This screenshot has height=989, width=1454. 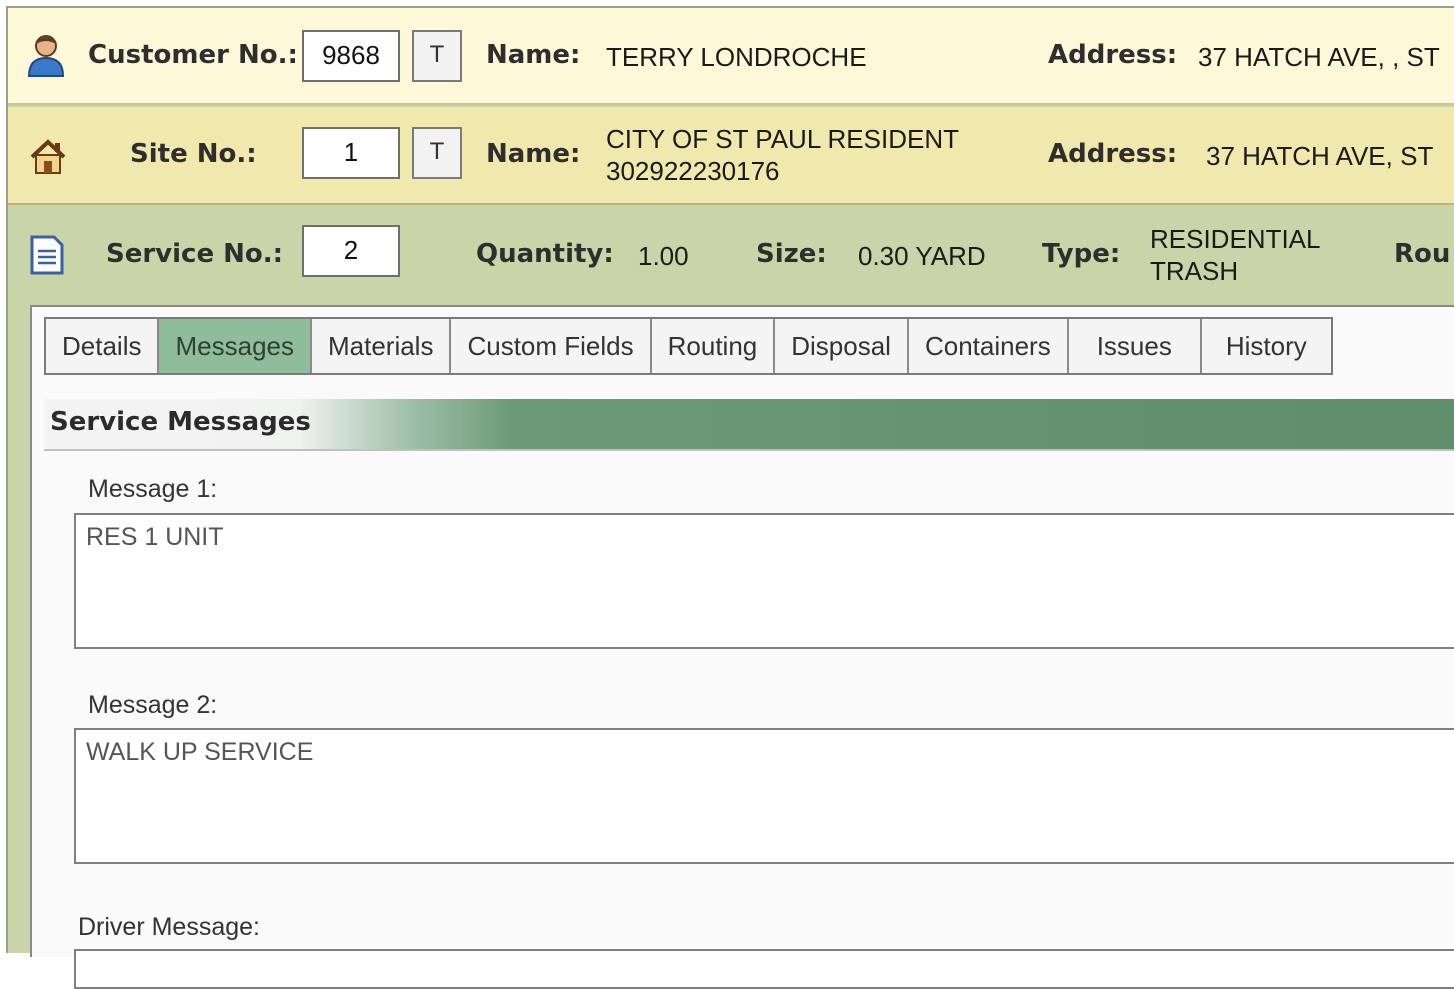 What do you see at coordinates (1235, 255) in the screenshot?
I see `type-value: RESIDENTIAL TRASH` at bounding box center [1235, 255].